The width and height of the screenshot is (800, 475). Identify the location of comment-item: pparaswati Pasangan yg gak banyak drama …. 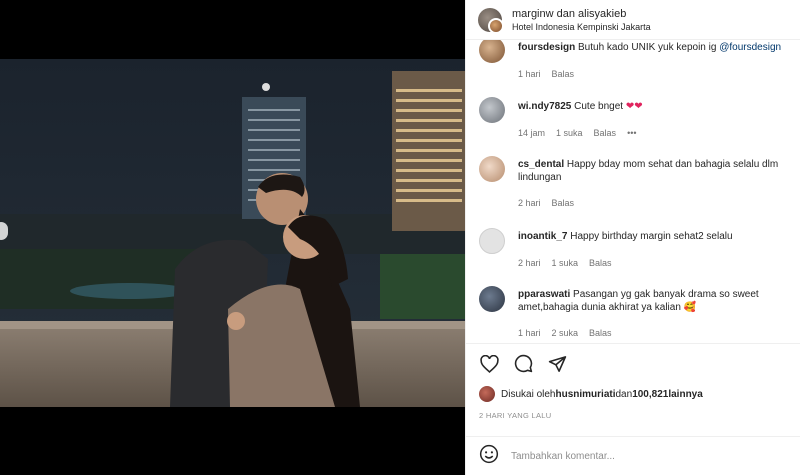
(637, 312).